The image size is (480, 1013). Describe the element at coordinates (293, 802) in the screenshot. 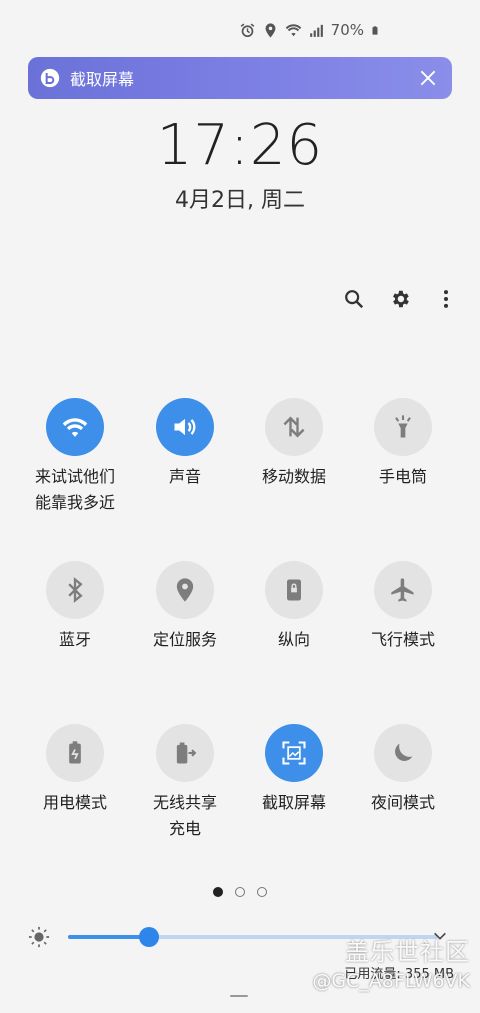

I see `tile-label: 截取屏幕` at that location.